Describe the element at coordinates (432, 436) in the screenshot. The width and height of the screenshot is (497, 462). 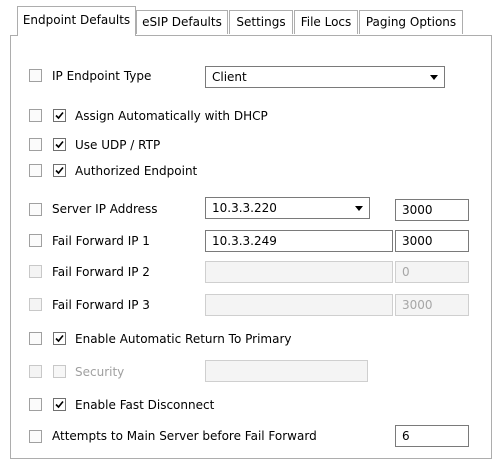
I see `attempts-input: 6` at that location.